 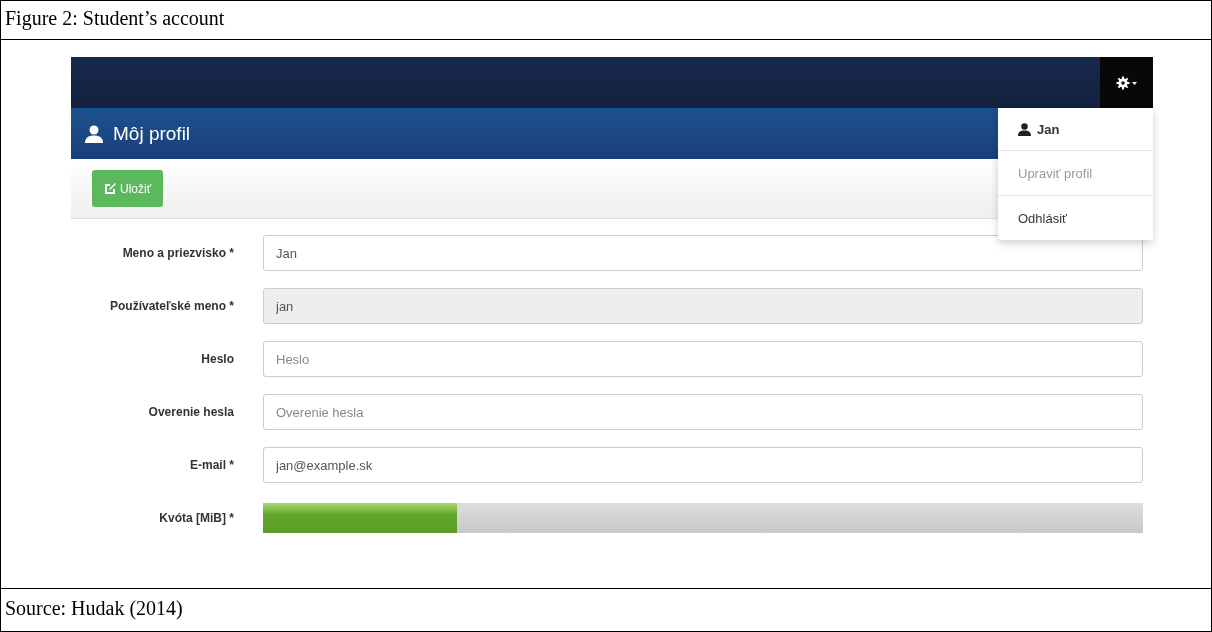 I want to click on field-label: Kvóta [MiB] *, so click(x=196, y=518).